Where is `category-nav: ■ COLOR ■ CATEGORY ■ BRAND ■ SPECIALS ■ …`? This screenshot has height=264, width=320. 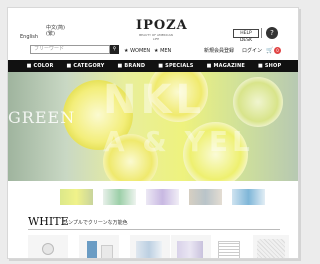 category-nav: ■ COLOR ■ CATEGORY ■ BRAND ■ SPECIALS ■ … is located at coordinates (153, 66).